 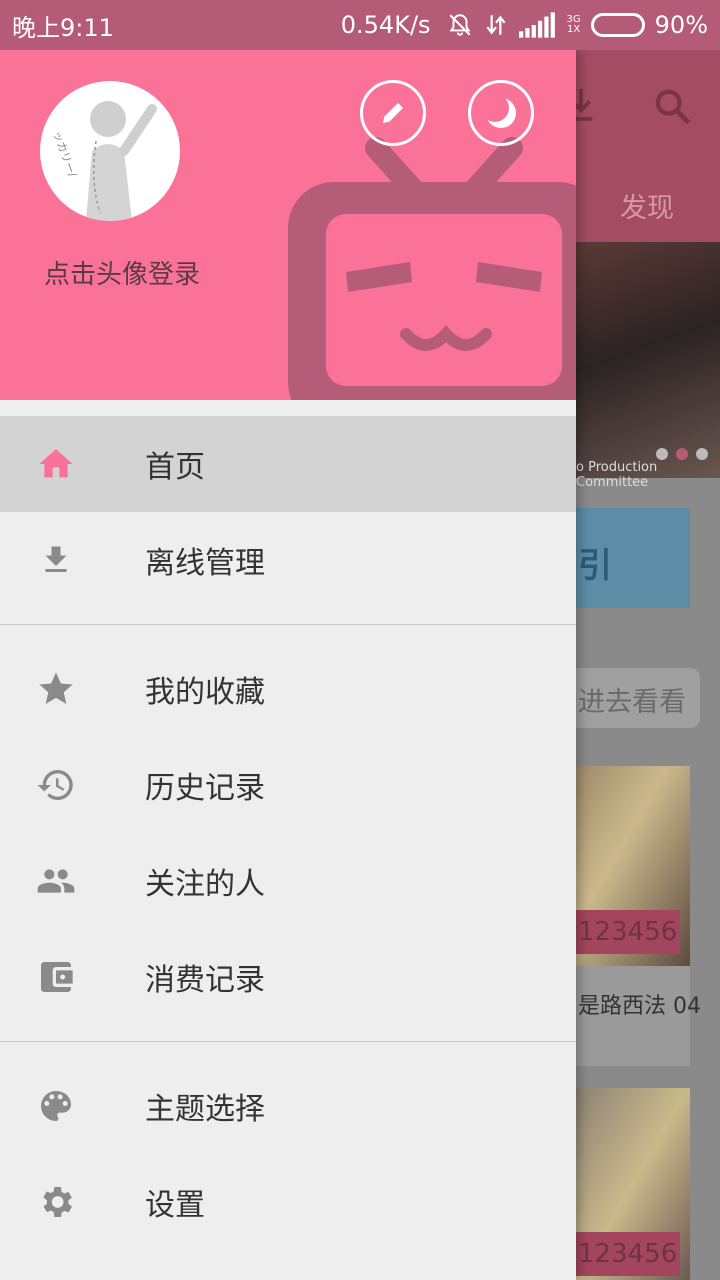 I want to click on drawer-item-label: 消费记录, so click(x=205, y=980).